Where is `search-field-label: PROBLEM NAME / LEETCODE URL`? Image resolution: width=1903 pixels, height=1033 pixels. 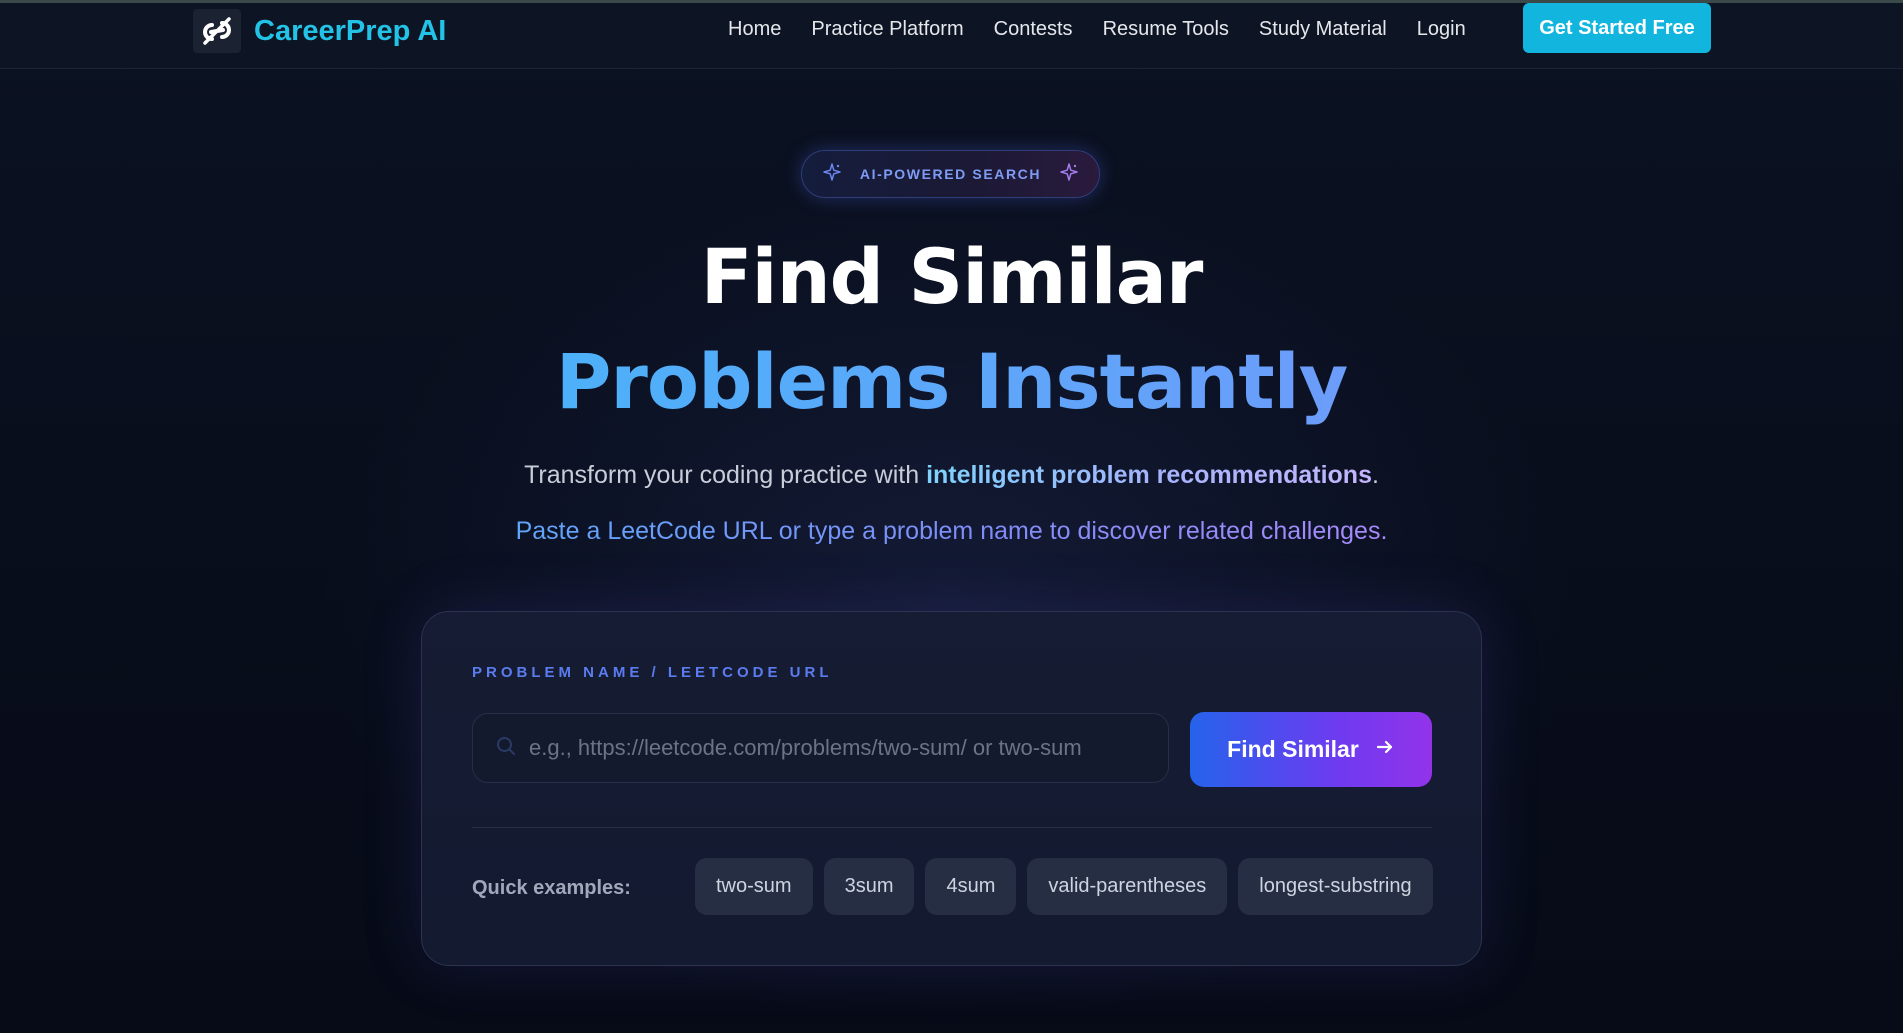
search-field-label: PROBLEM NAME / LEETCODE URL is located at coordinates (652, 672).